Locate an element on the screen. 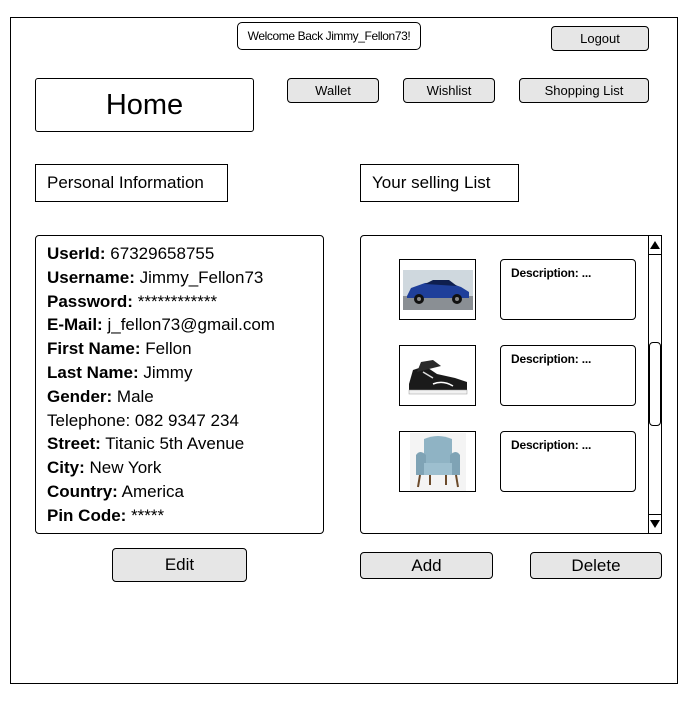 Image resolution: width=695 pixels, height=710 pixels. selling-list-scrollbar is located at coordinates (655, 384).